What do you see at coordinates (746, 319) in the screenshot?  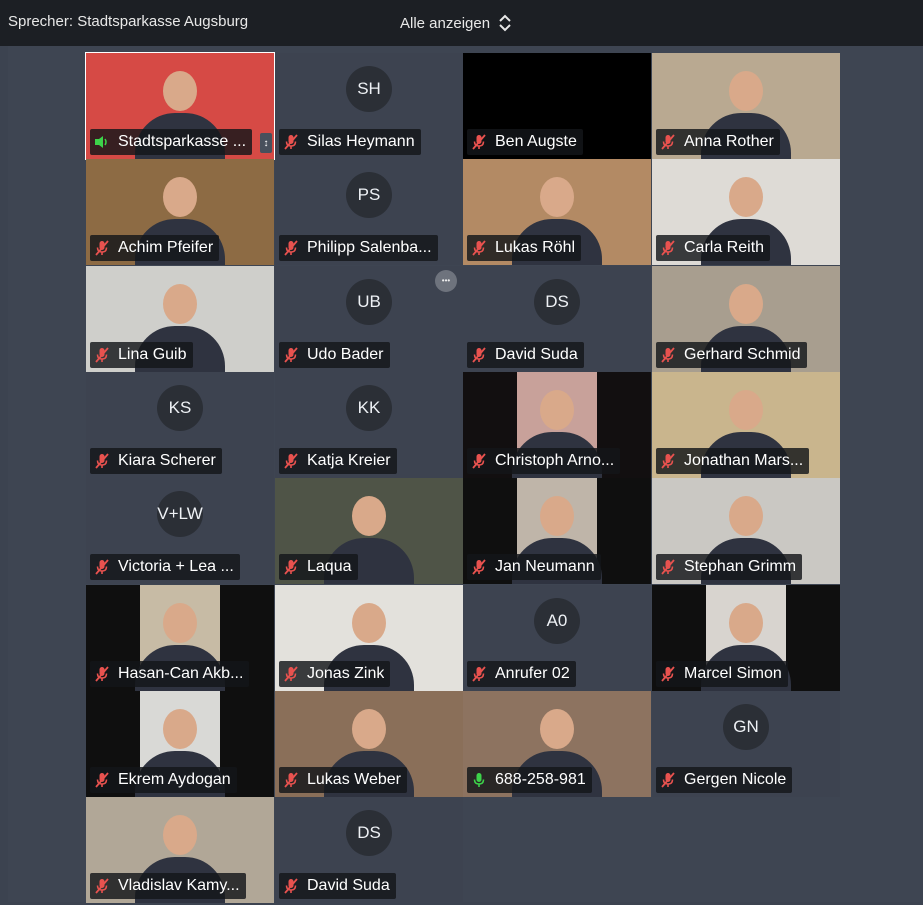 I see `participant-tile: Gerhard Schmid` at bounding box center [746, 319].